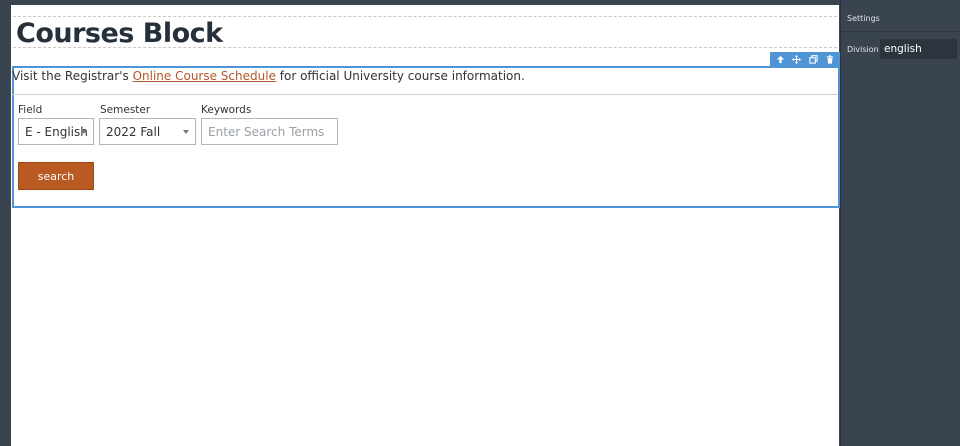 This screenshot has width=960, height=446. I want to click on trash-icon, so click(829, 59).